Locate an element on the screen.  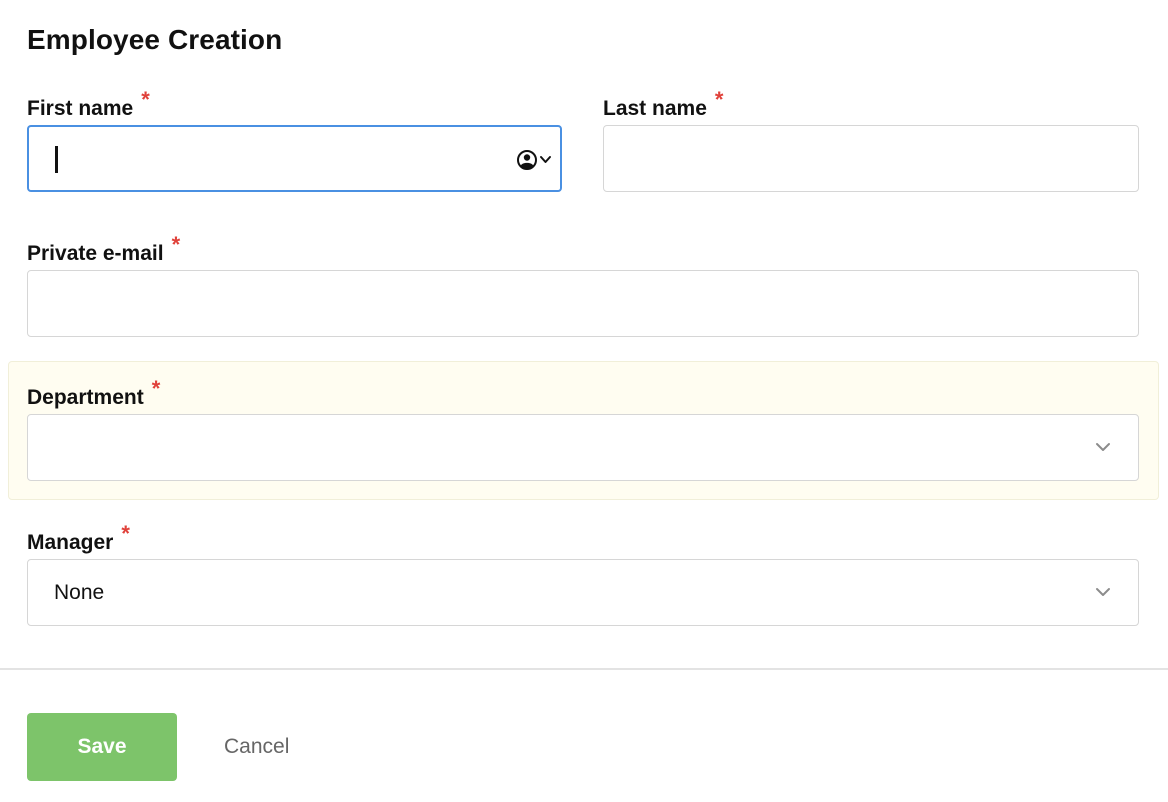
first-name-label: First name * is located at coordinates (88, 104).